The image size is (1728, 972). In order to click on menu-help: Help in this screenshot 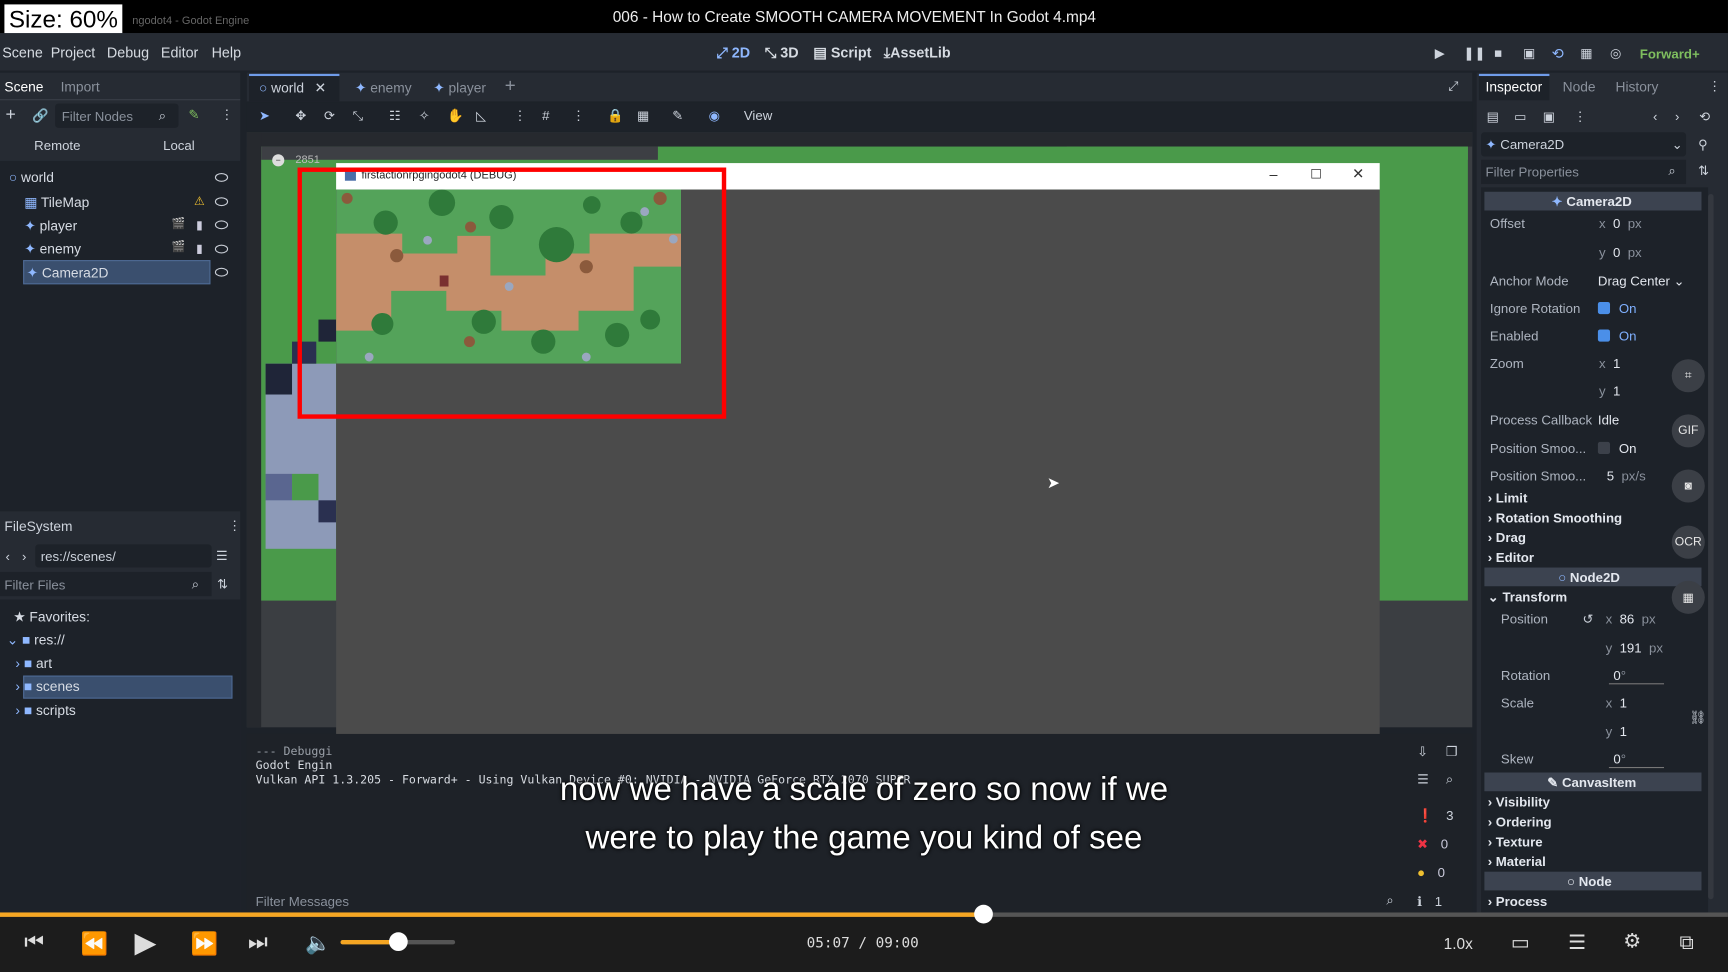, I will do `click(226, 52)`.